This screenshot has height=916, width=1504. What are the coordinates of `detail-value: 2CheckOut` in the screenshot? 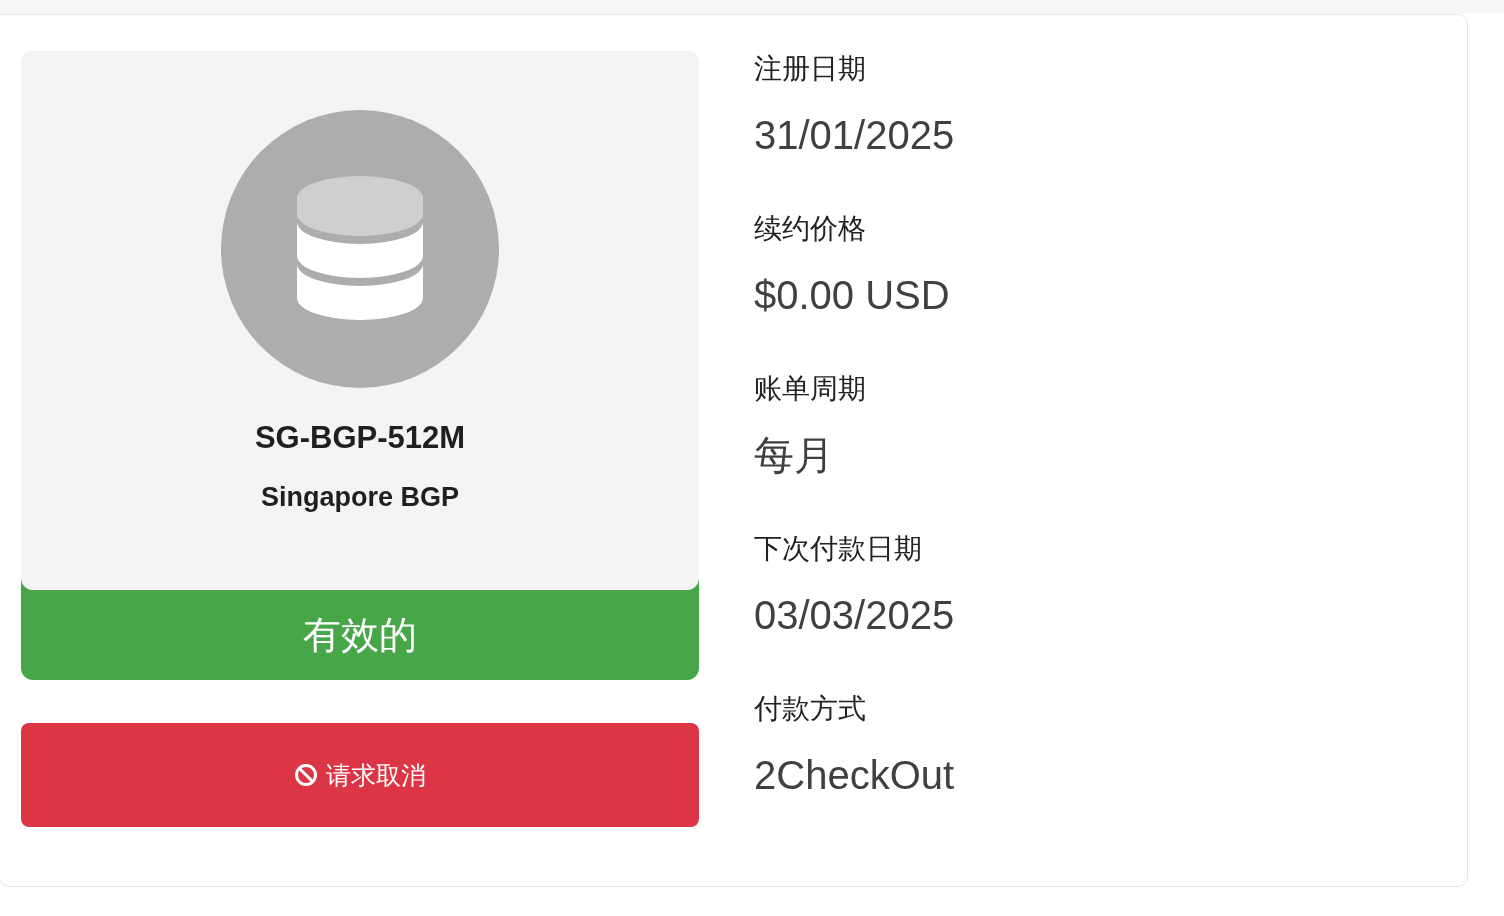 It's located at (854, 775).